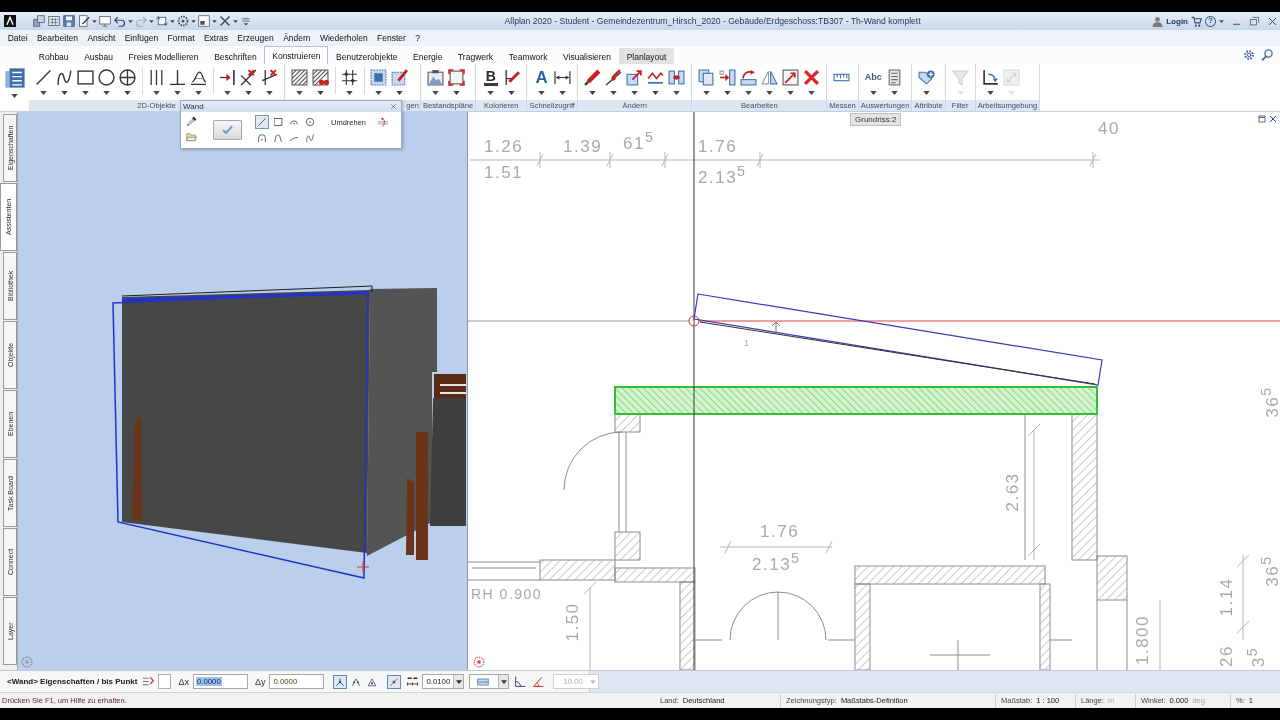 This screenshot has width=1280, height=720. I want to click on joined-bars-icon, so click(677, 77).